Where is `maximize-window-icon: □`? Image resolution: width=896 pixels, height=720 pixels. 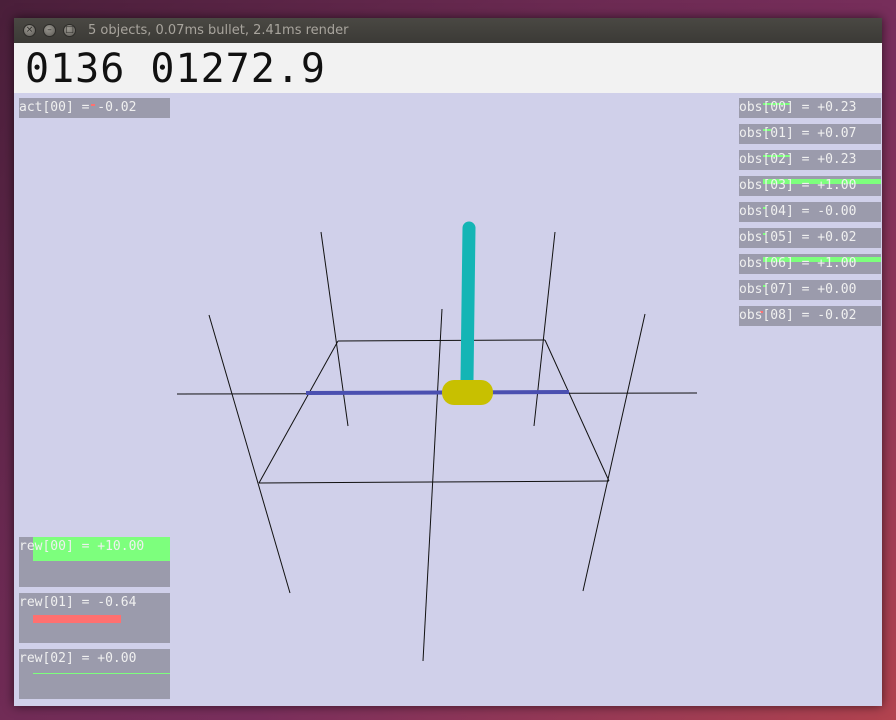 maximize-window-icon: □ is located at coordinates (69, 30).